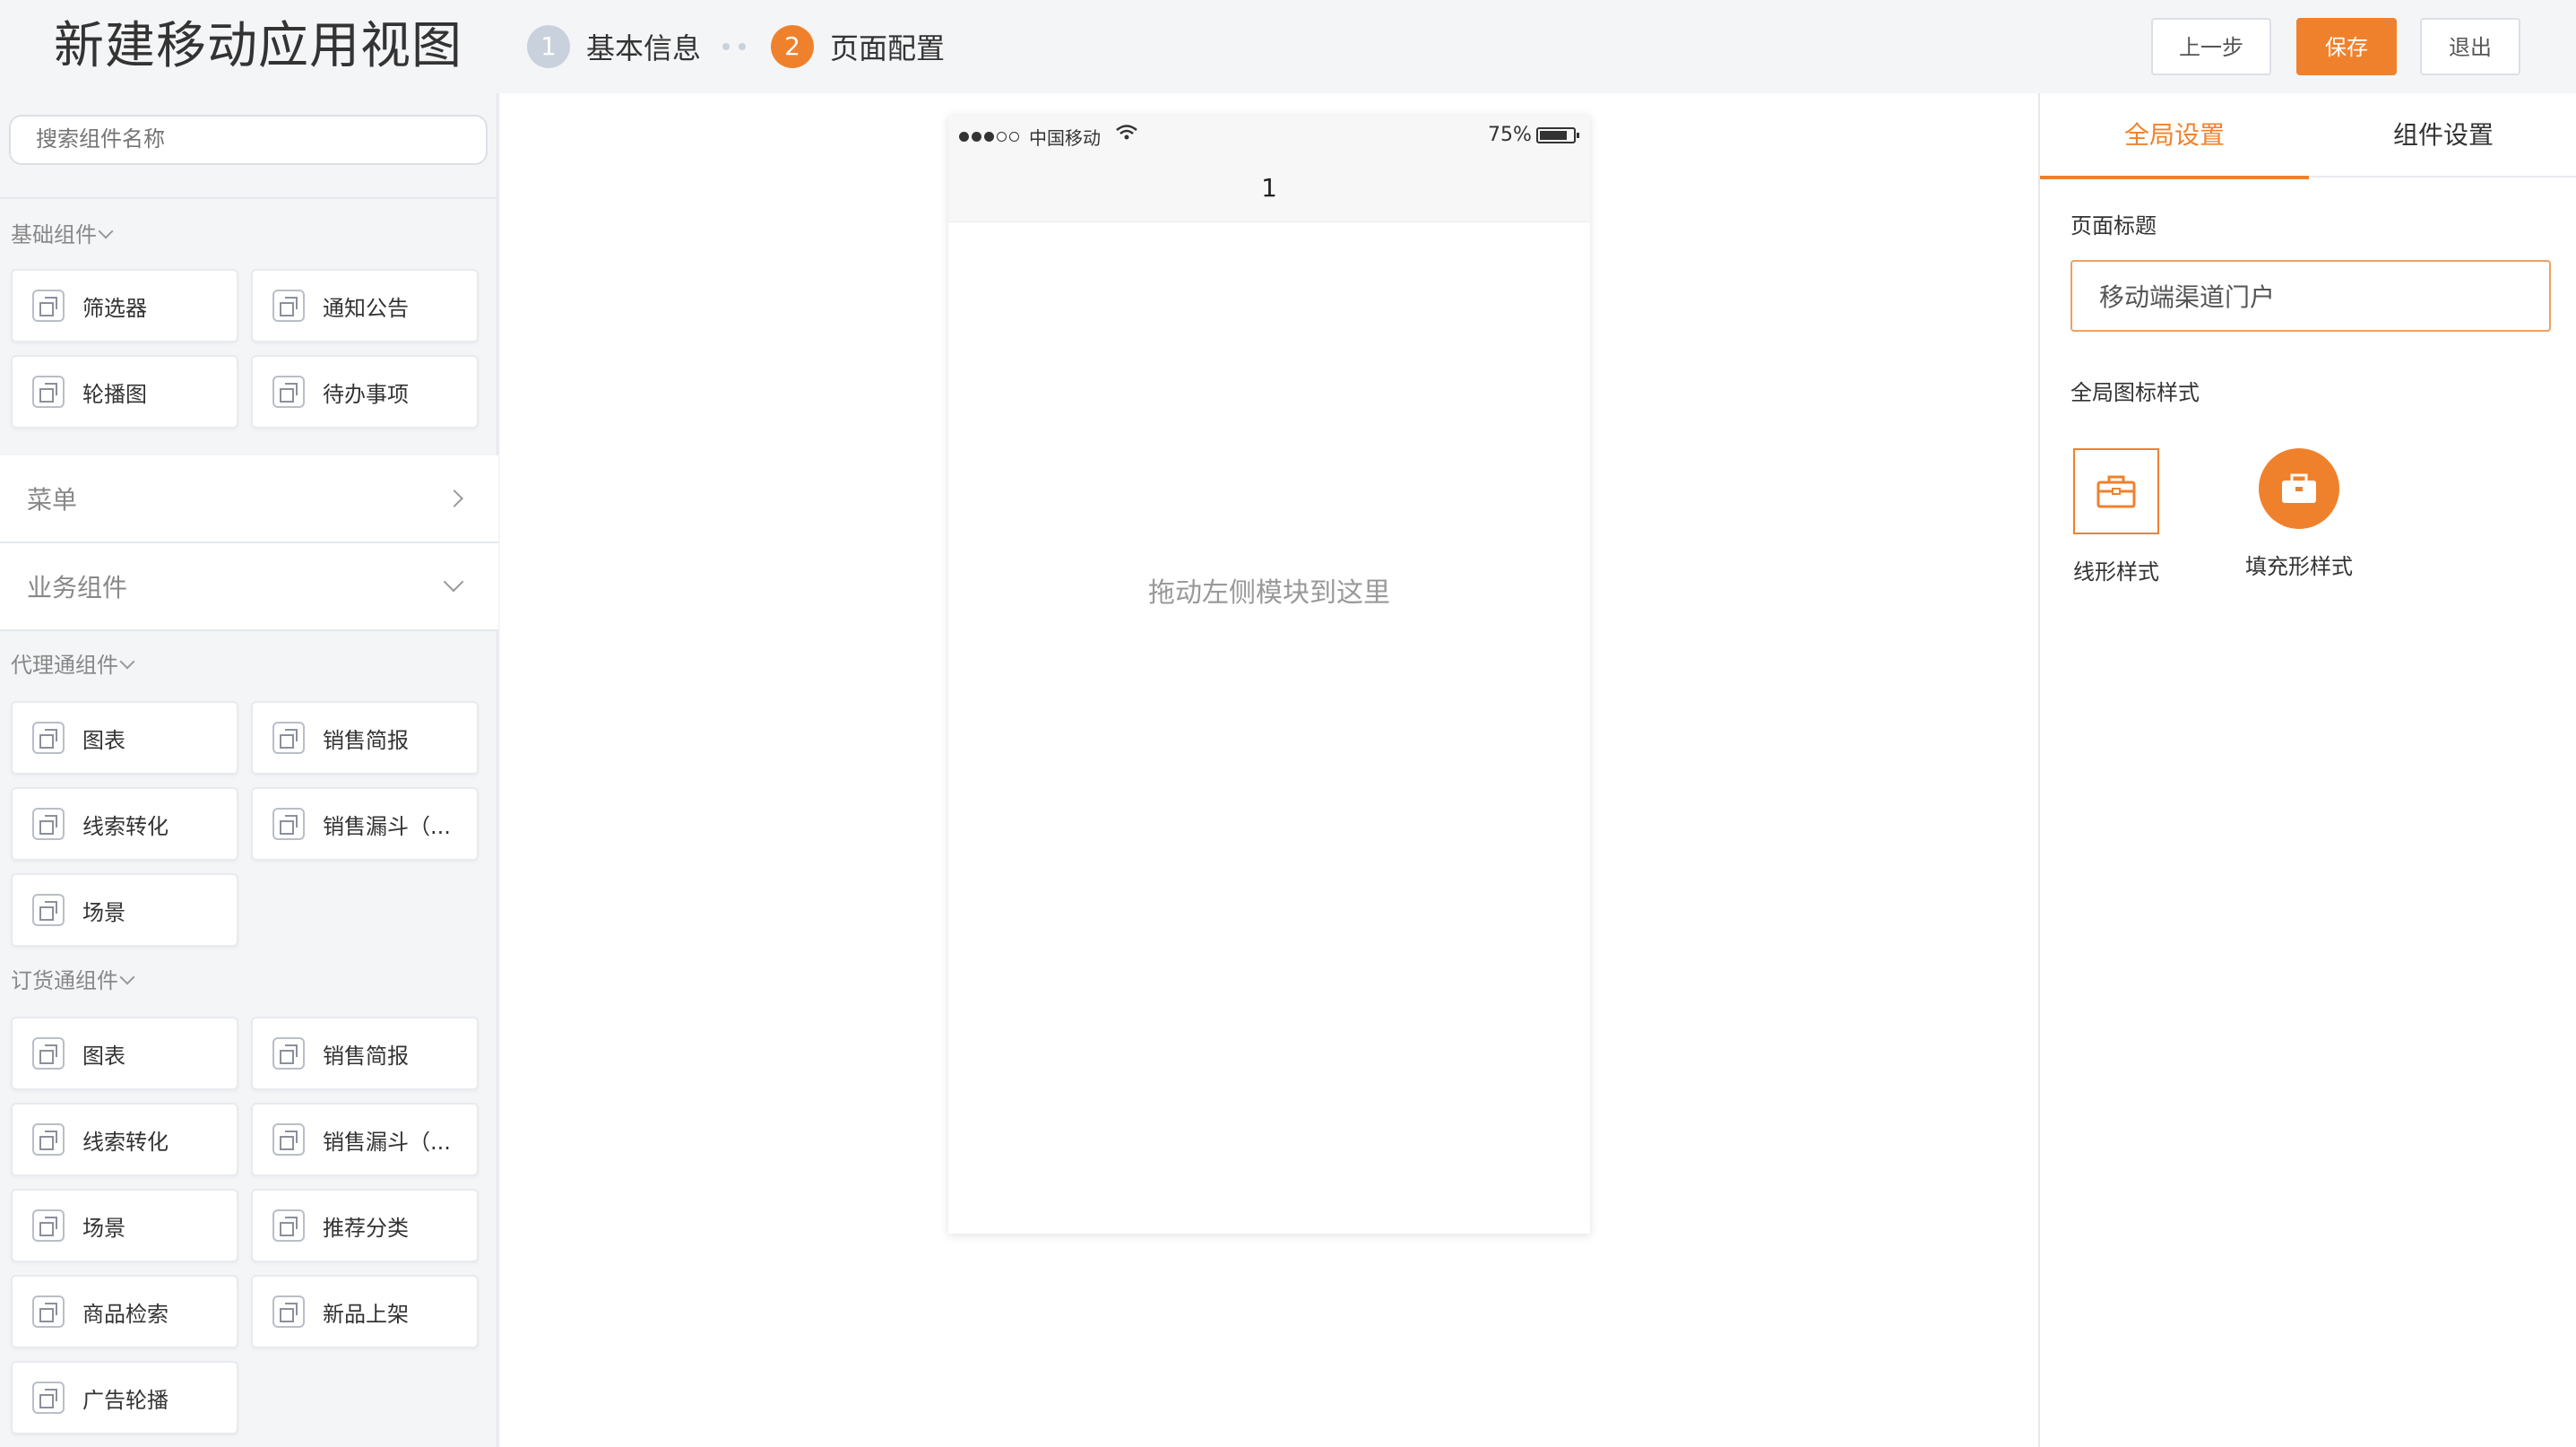 This screenshot has width=2576, height=1447. Describe the element at coordinates (2442, 136) in the screenshot. I see `tab-component-settings: 组件设置` at that location.